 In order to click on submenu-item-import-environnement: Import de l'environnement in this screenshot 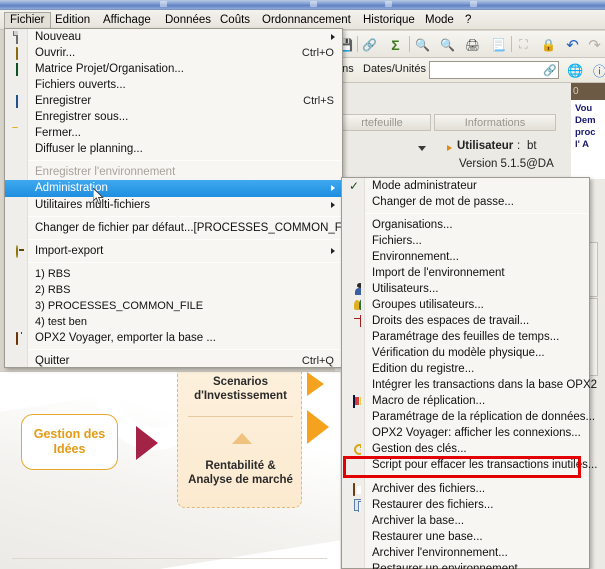, I will do `click(465, 273)`.